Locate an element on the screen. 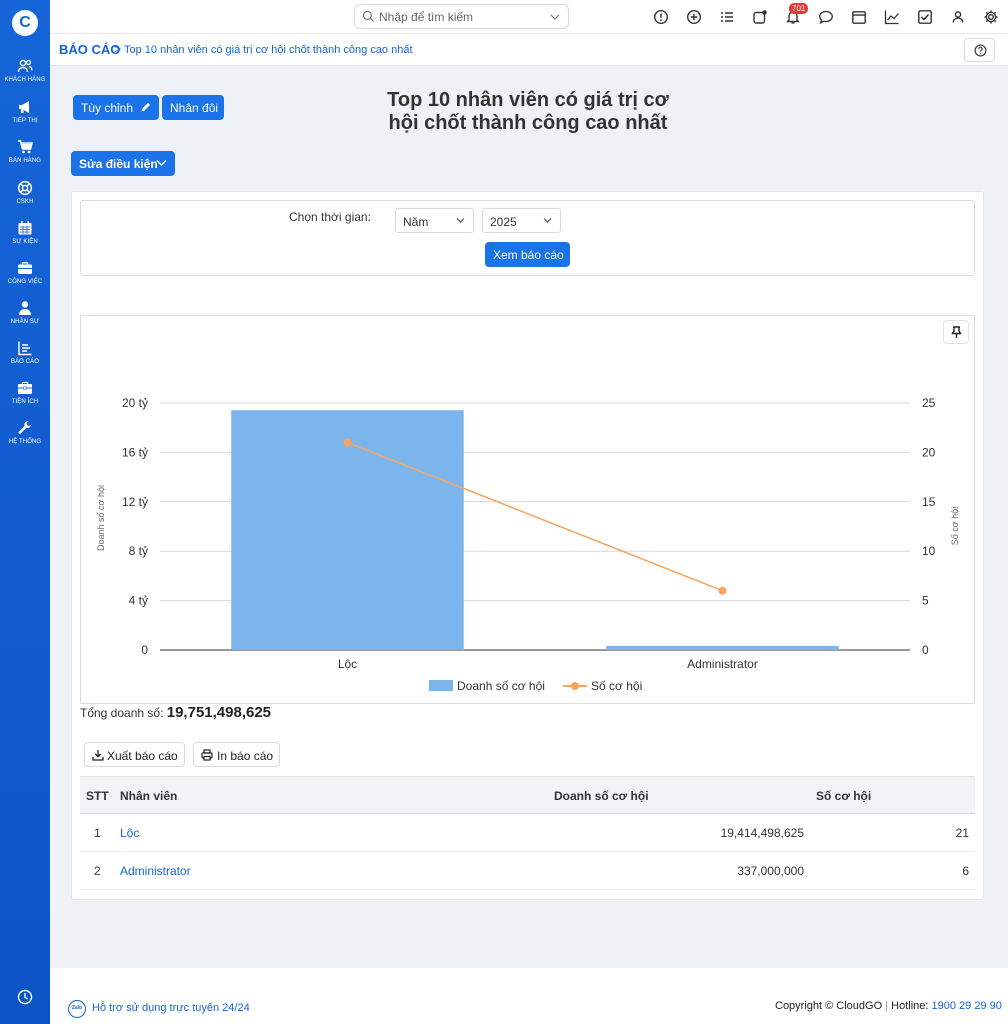 This screenshot has width=1008, height=1024. help-icon is located at coordinates (980, 50).